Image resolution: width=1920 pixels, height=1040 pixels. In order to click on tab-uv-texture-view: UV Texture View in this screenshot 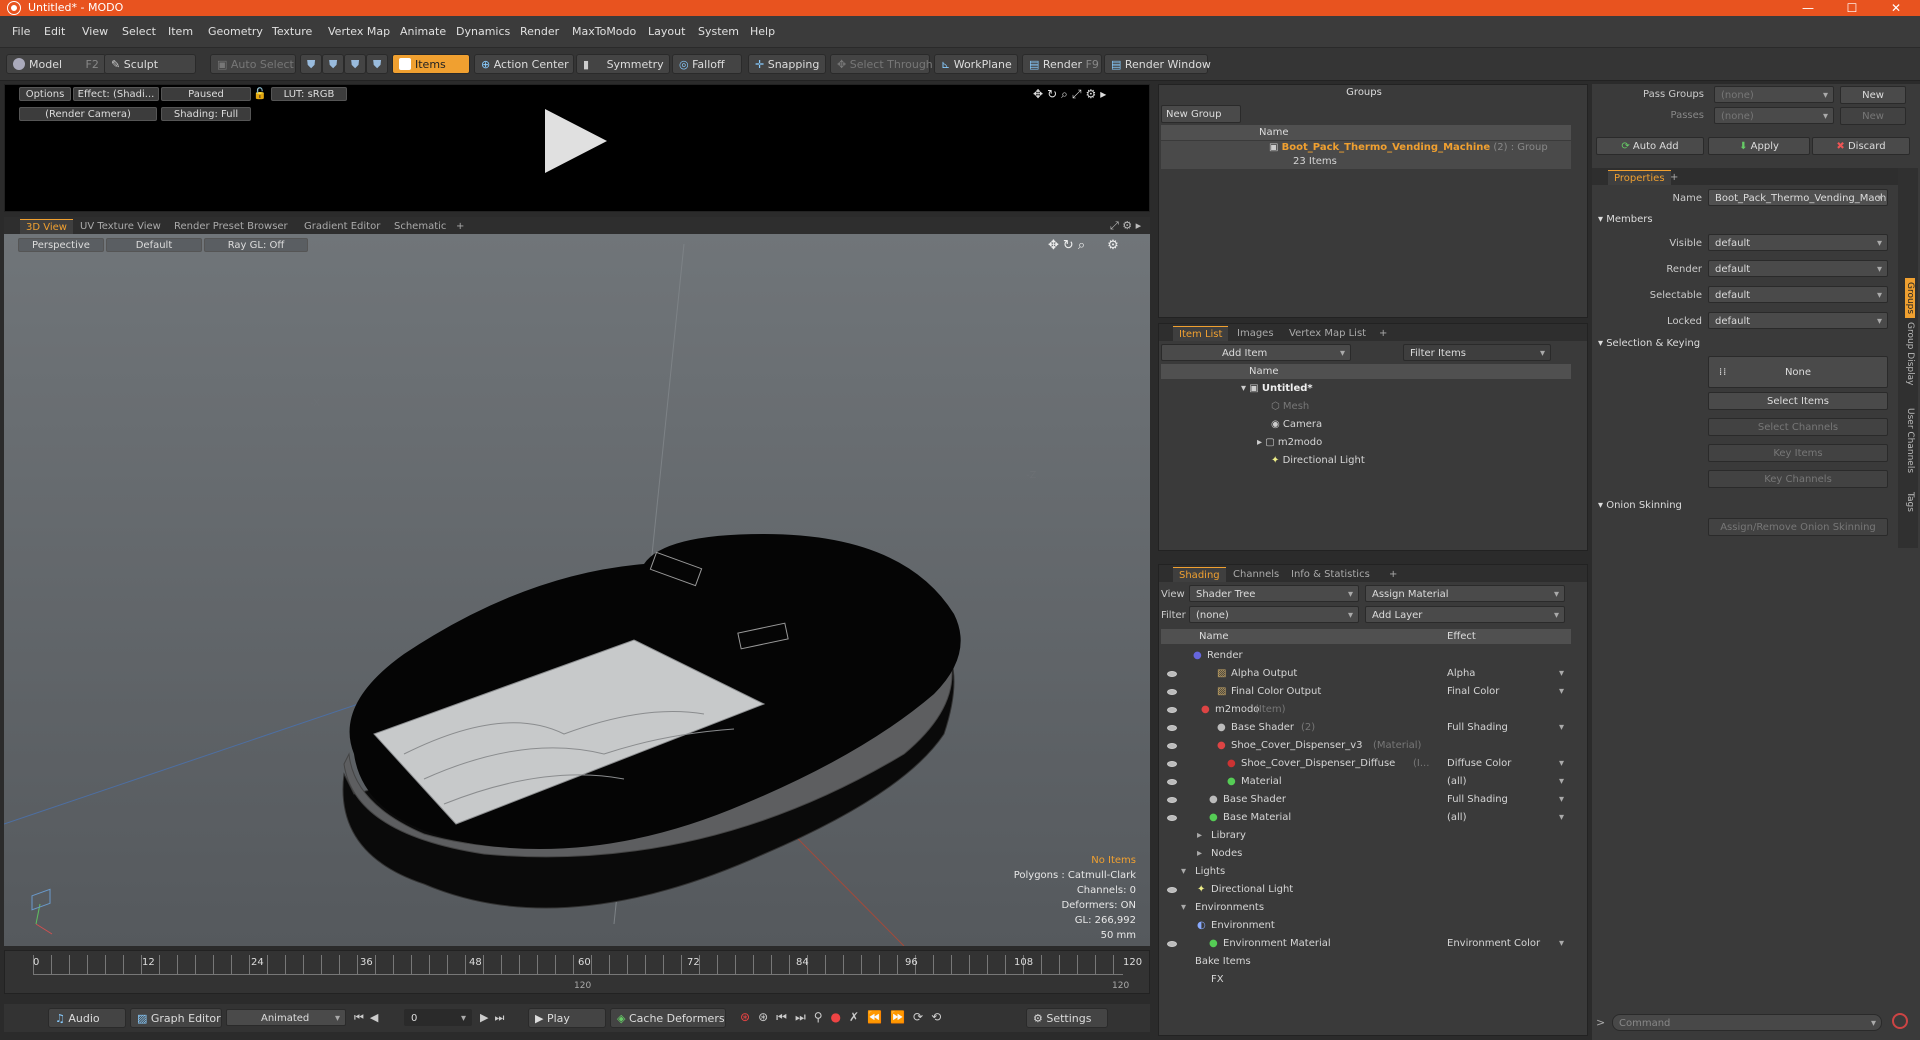, I will do `click(120, 226)`.